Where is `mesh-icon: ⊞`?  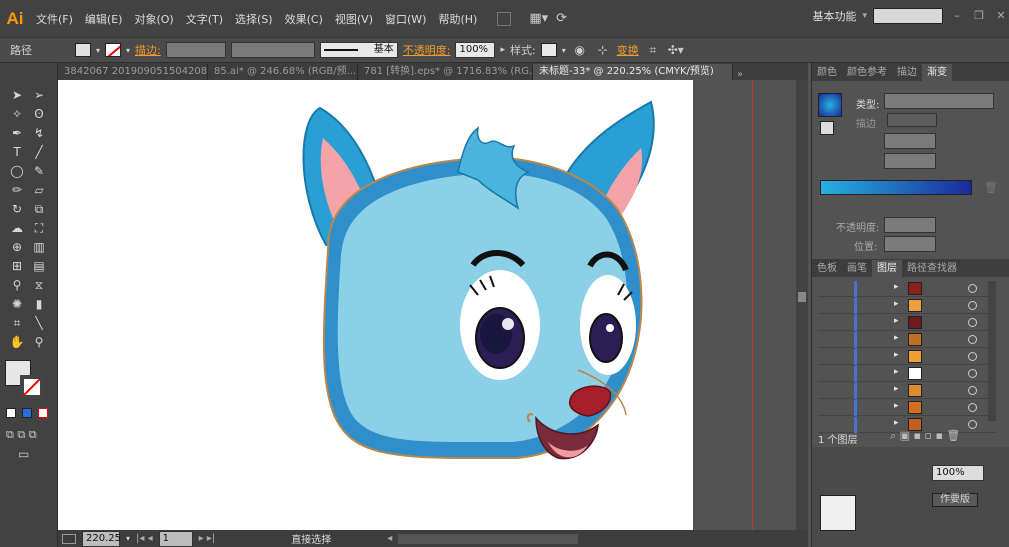 mesh-icon: ⊞ is located at coordinates (17, 266).